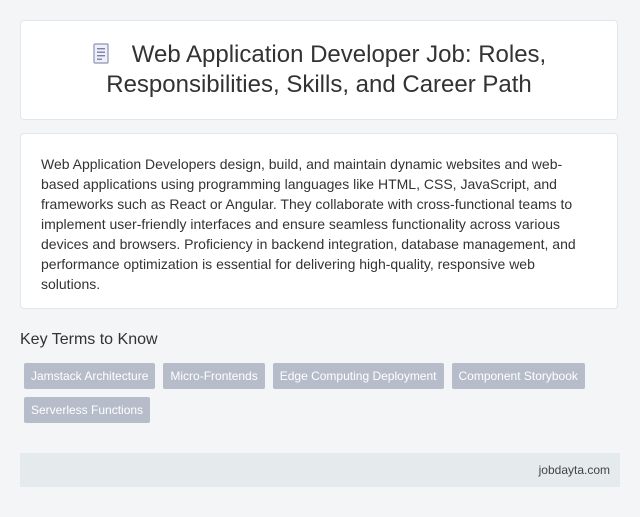  Describe the element at coordinates (574, 470) in the screenshot. I see `footer-site-link: jobdayta.com` at that location.